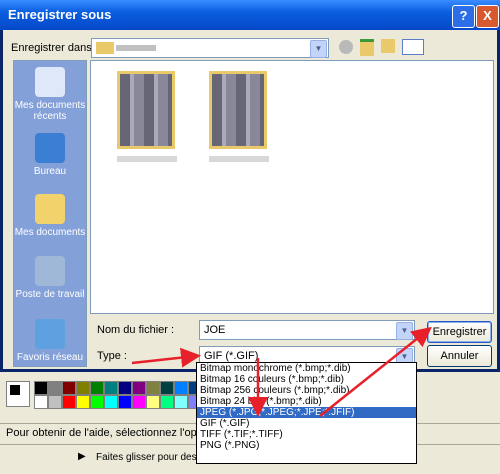 This screenshot has width=500, height=474. Describe the element at coordinates (375, 371) in the screenshot. I see `arrow-to-save-button` at that location.